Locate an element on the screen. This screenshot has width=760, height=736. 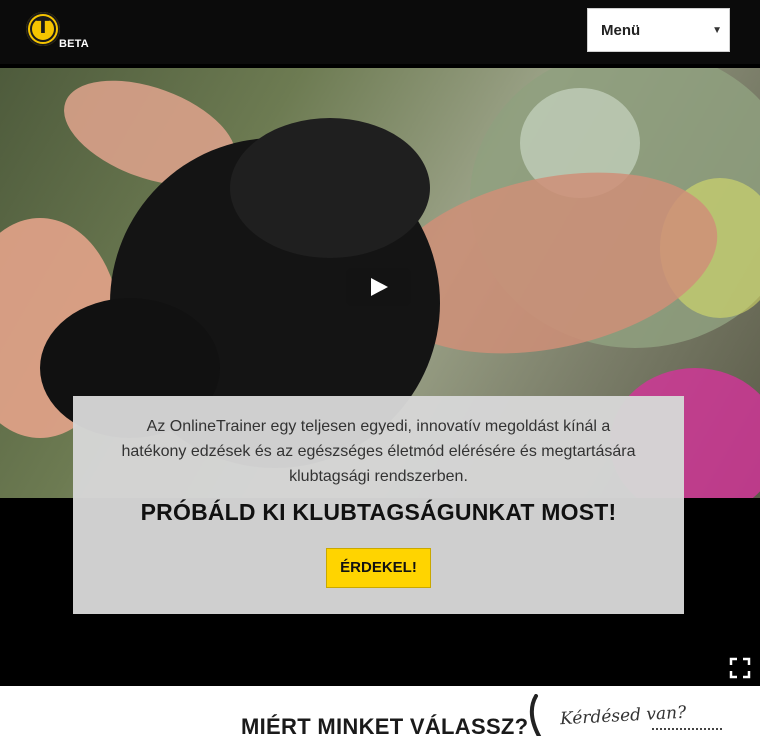
handdrawn-line-icon is located at coordinates (535, 715).